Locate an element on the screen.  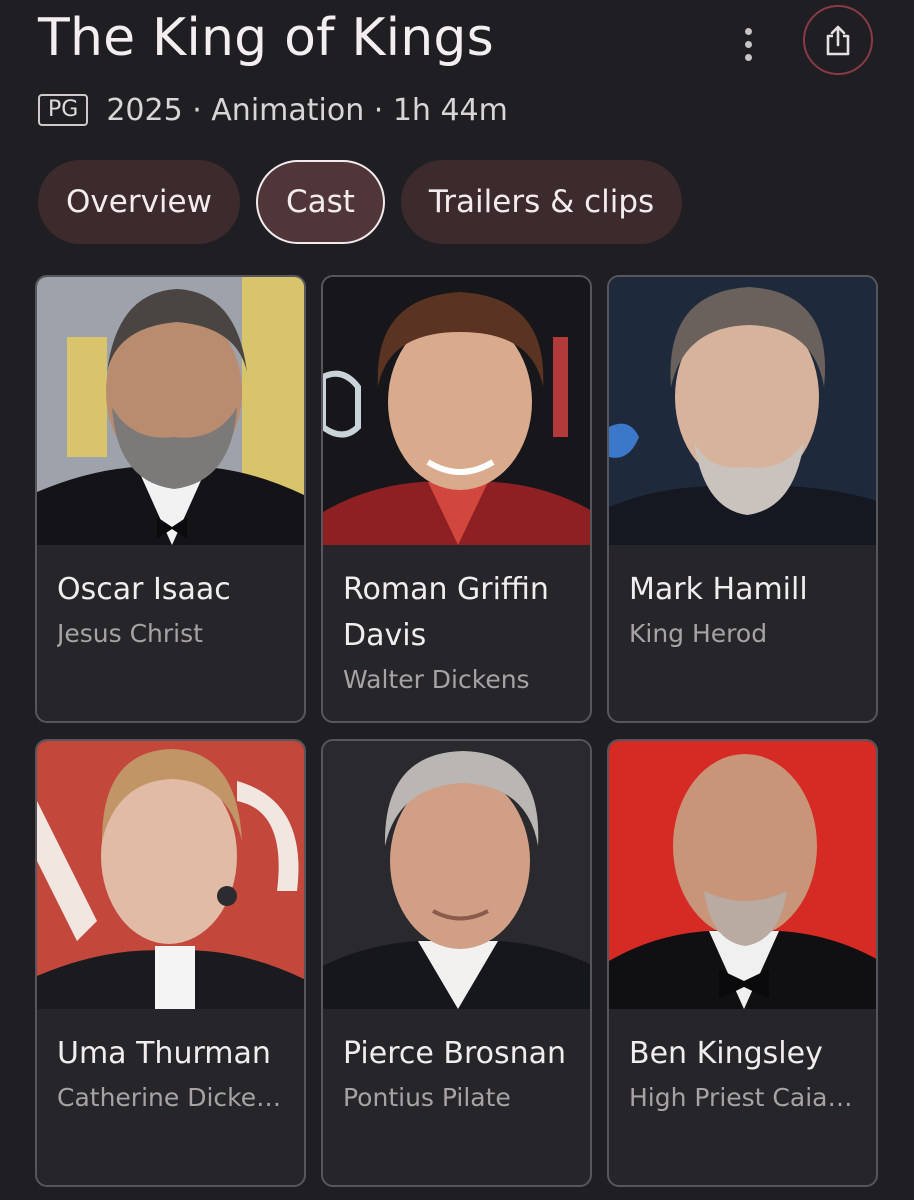
cast-card: Pierce Brosnan Pontius Pilate is located at coordinates (456, 963).